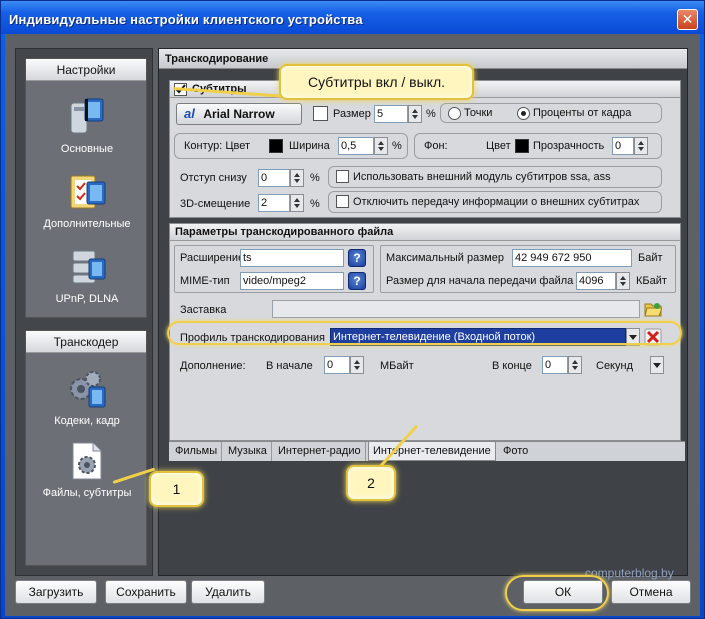 This screenshot has height=619, width=705. What do you see at coordinates (213, 366) in the screenshot?
I see `addition-label: Дополнение:` at bounding box center [213, 366].